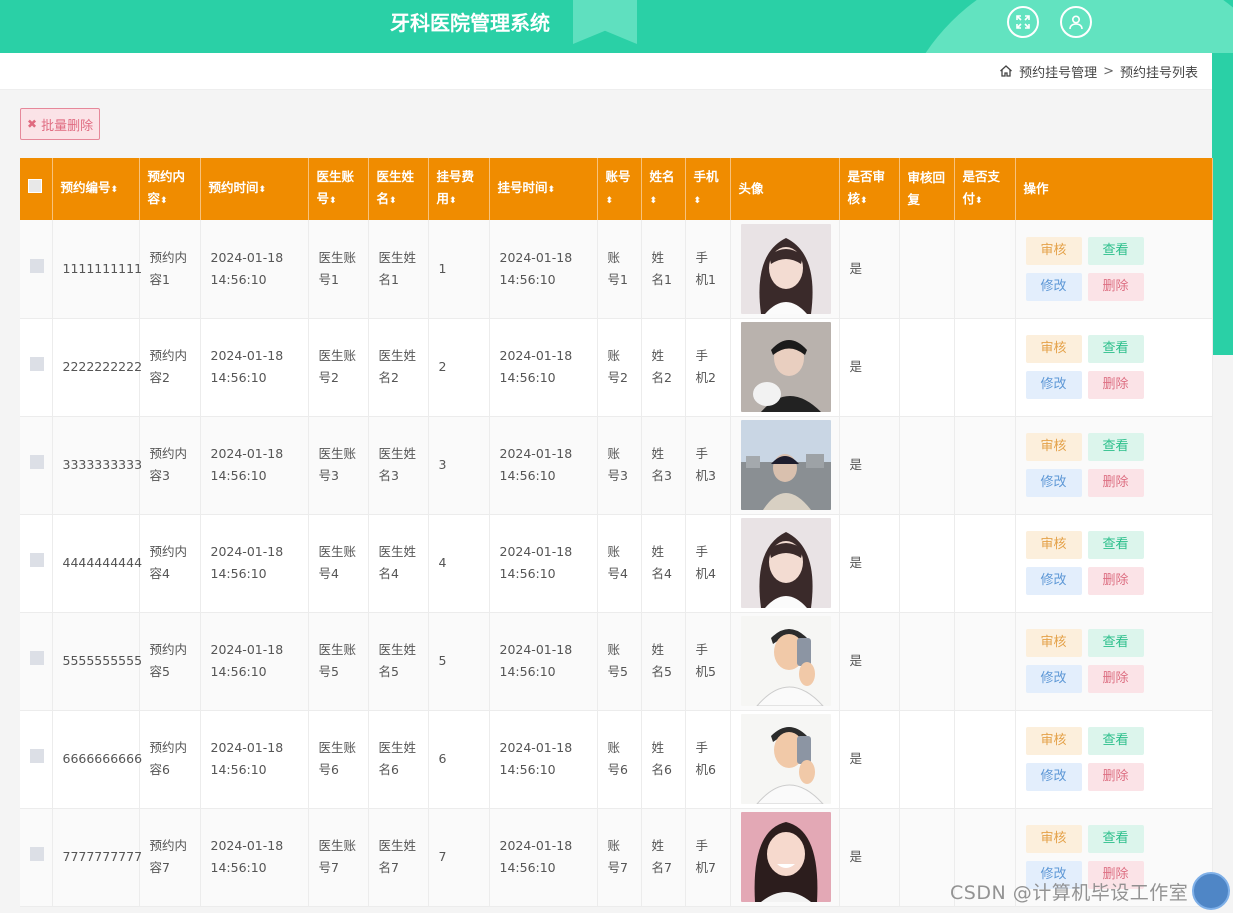 This screenshot has width=1233, height=913. What do you see at coordinates (751, 188) in the screenshot?
I see `column-header-label: 头像` at bounding box center [751, 188].